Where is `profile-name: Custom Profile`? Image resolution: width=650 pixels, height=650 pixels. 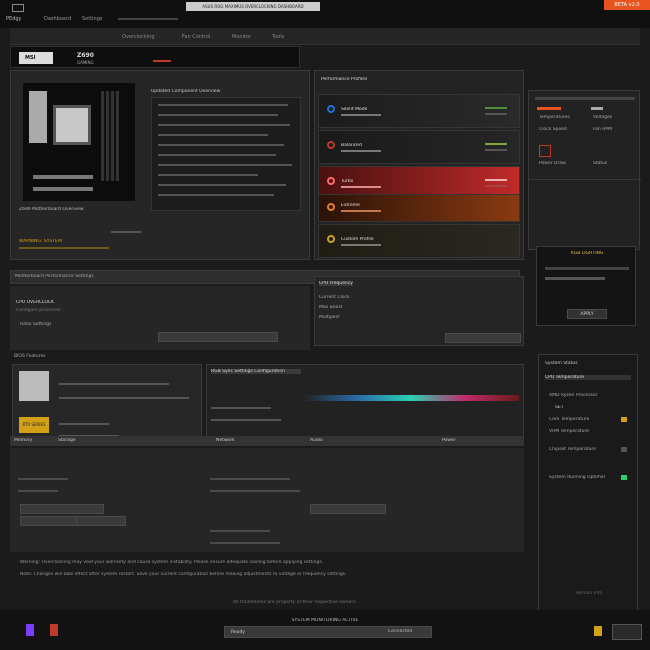
profile-name: Custom Profile is located at coordinates (357, 239).